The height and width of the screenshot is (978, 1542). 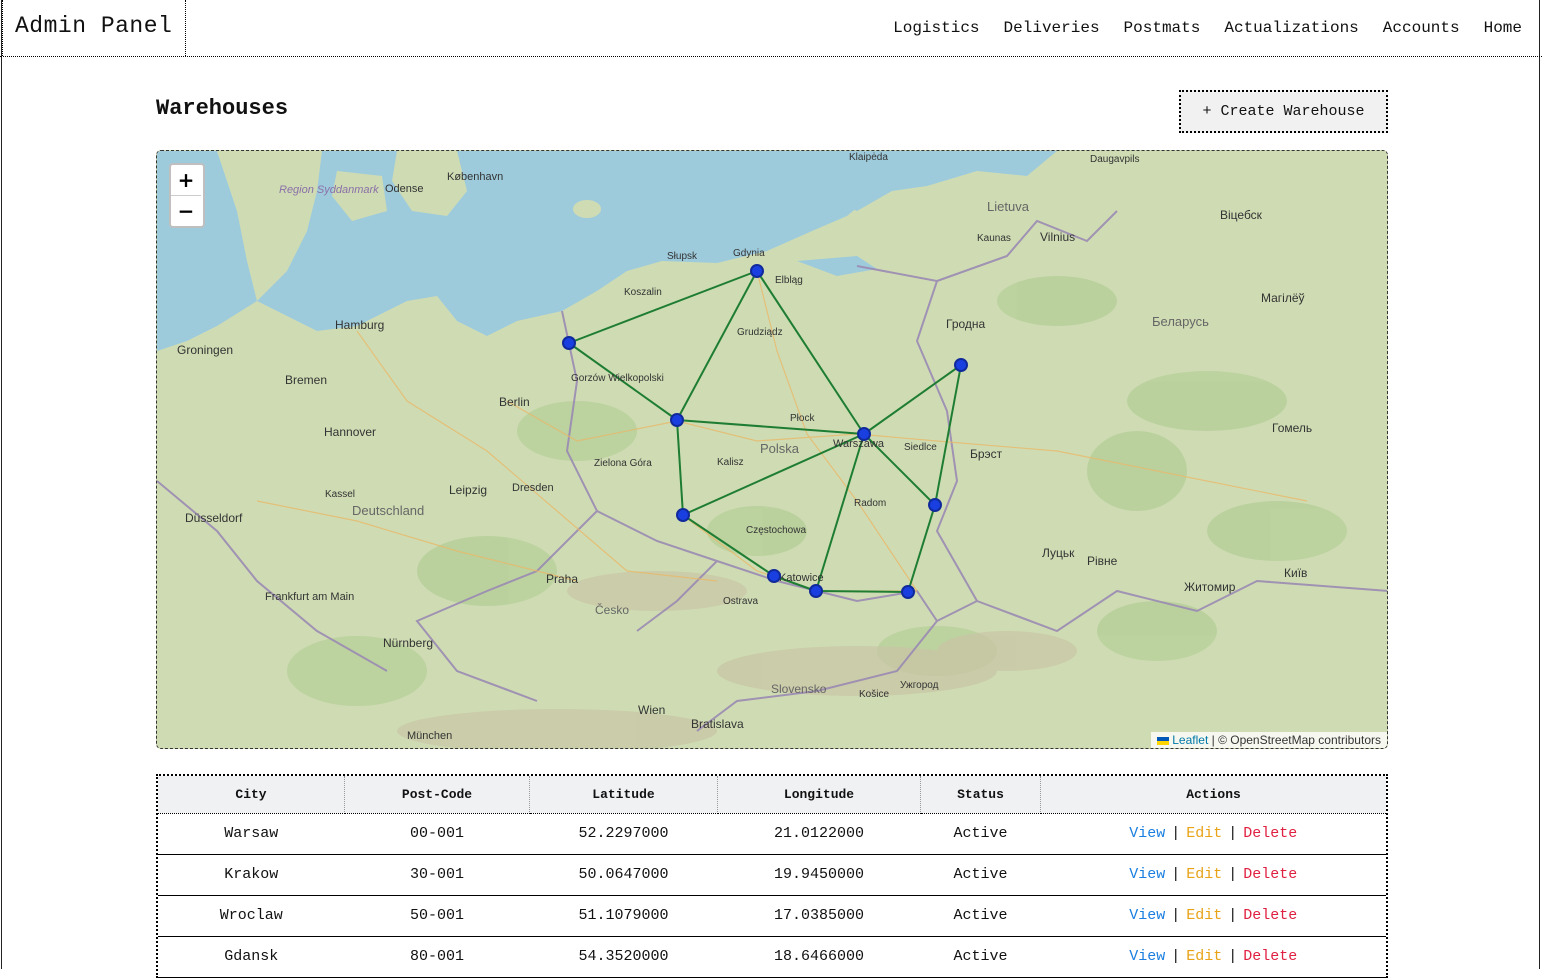 What do you see at coordinates (966, 324) in the screenshot?
I see `map-label: Гродна` at bounding box center [966, 324].